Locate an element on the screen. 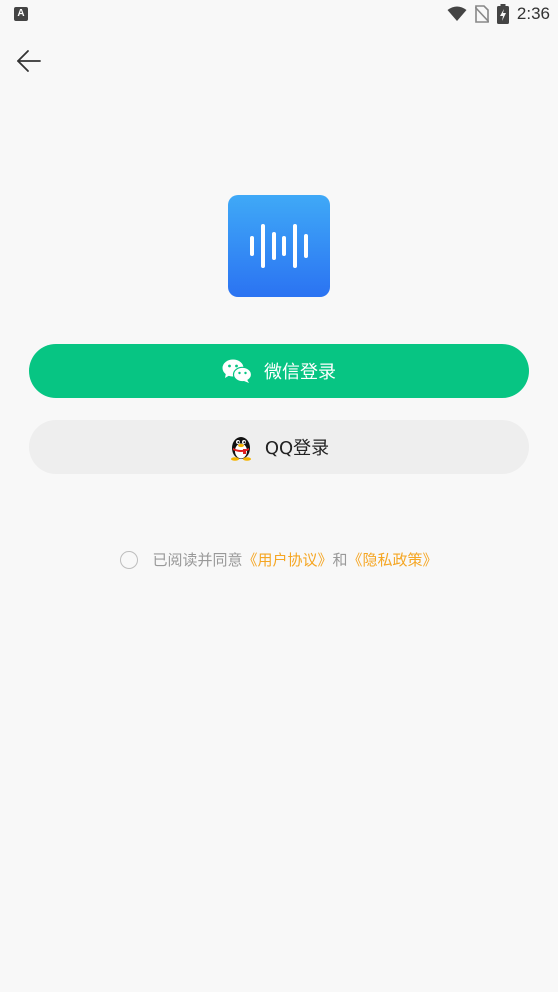 This screenshot has width=558, height=992. status-bar-right: 2:36 is located at coordinates (498, 14).